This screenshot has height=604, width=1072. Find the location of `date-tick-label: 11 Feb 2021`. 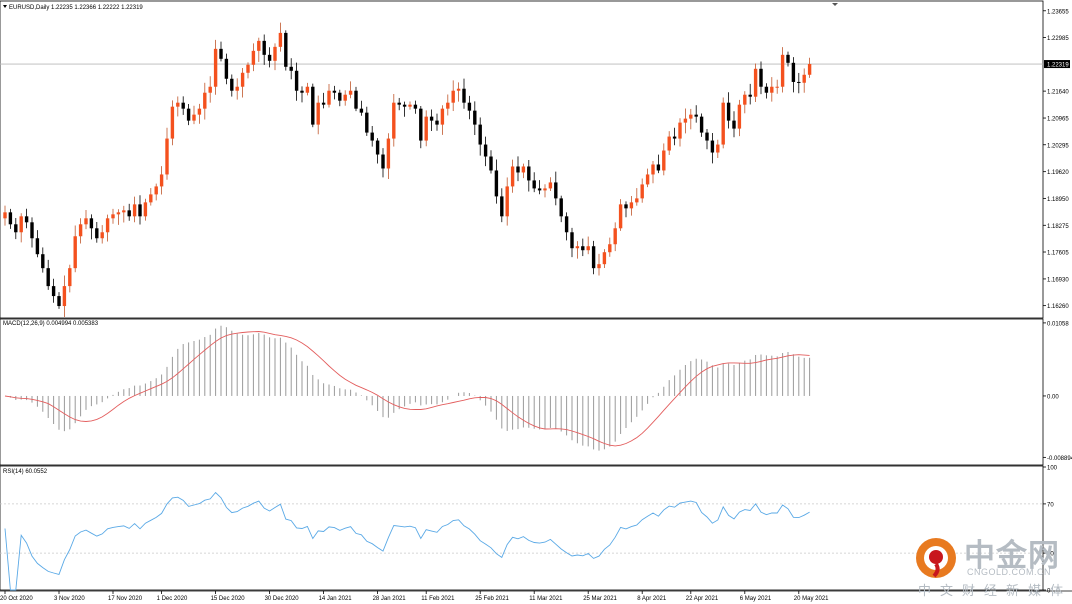

date-tick-label: 11 Feb 2021 is located at coordinates (438, 599).